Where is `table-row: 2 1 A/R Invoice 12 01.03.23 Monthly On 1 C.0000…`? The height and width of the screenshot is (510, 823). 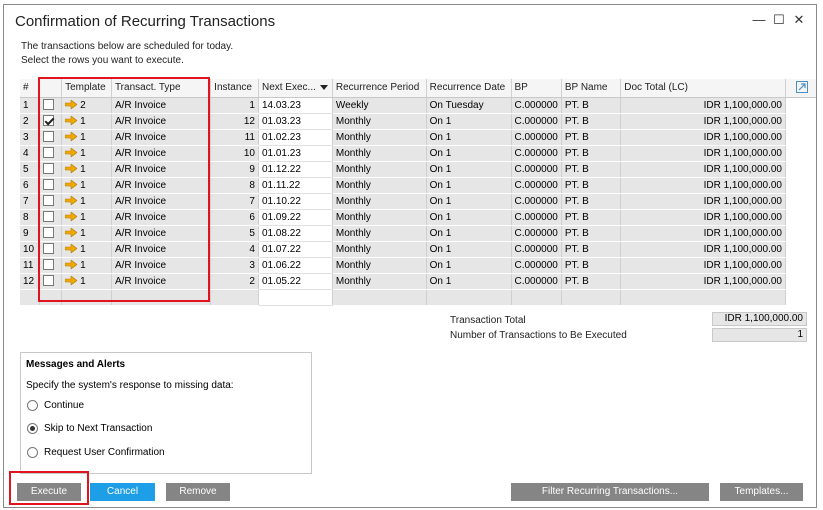 table-row: 2 1 A/R Invoice 12 01.03.23 Monthly On 1 C.0000… is located at coordinates (418, 121).